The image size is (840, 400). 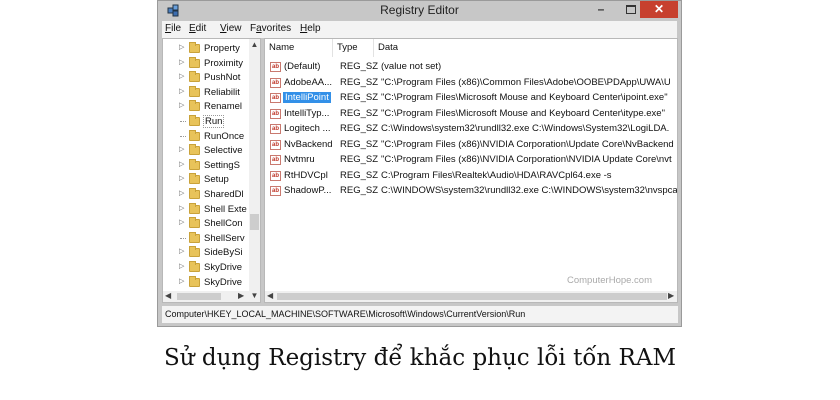 What do you see at coordinates (419, 11) in the screenshot?
I see `title-bar: Registry Editor – ✕` at bounding box center [419, 11].